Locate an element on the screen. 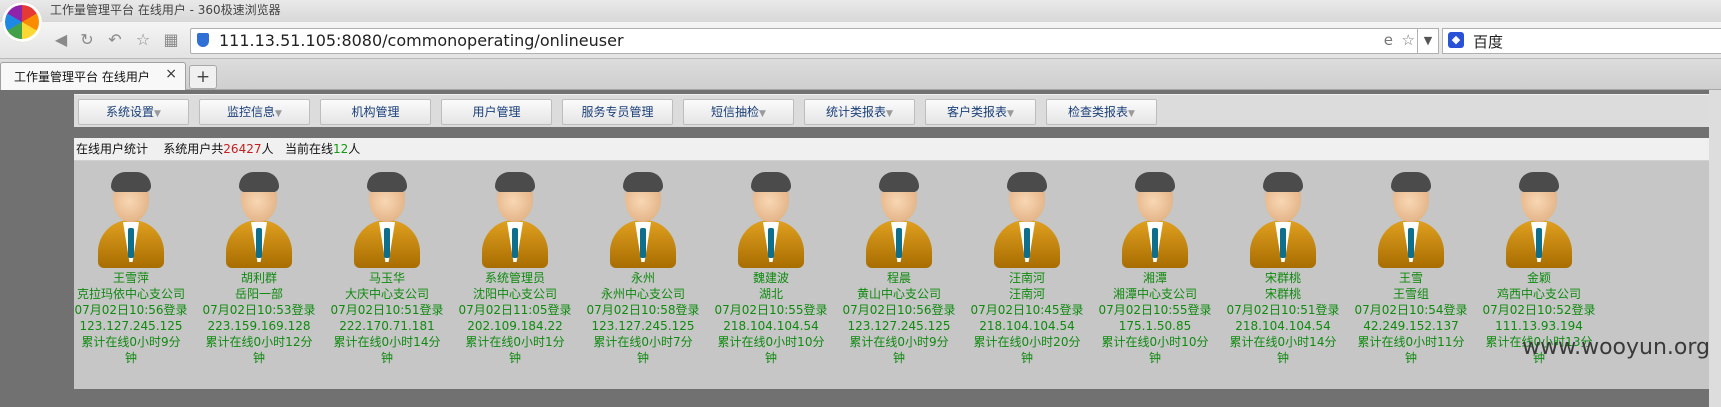 The height and width of the screenshot is (407, 1721). online-users-count: 12 is located at coordinates (340, 149).